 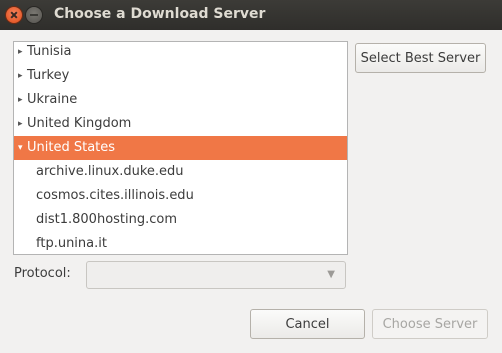 What do you see at coordinates (79, 123) in the screenshot?
I see `tree-row-label: United Kingdom` at bounding box center [79, 123].